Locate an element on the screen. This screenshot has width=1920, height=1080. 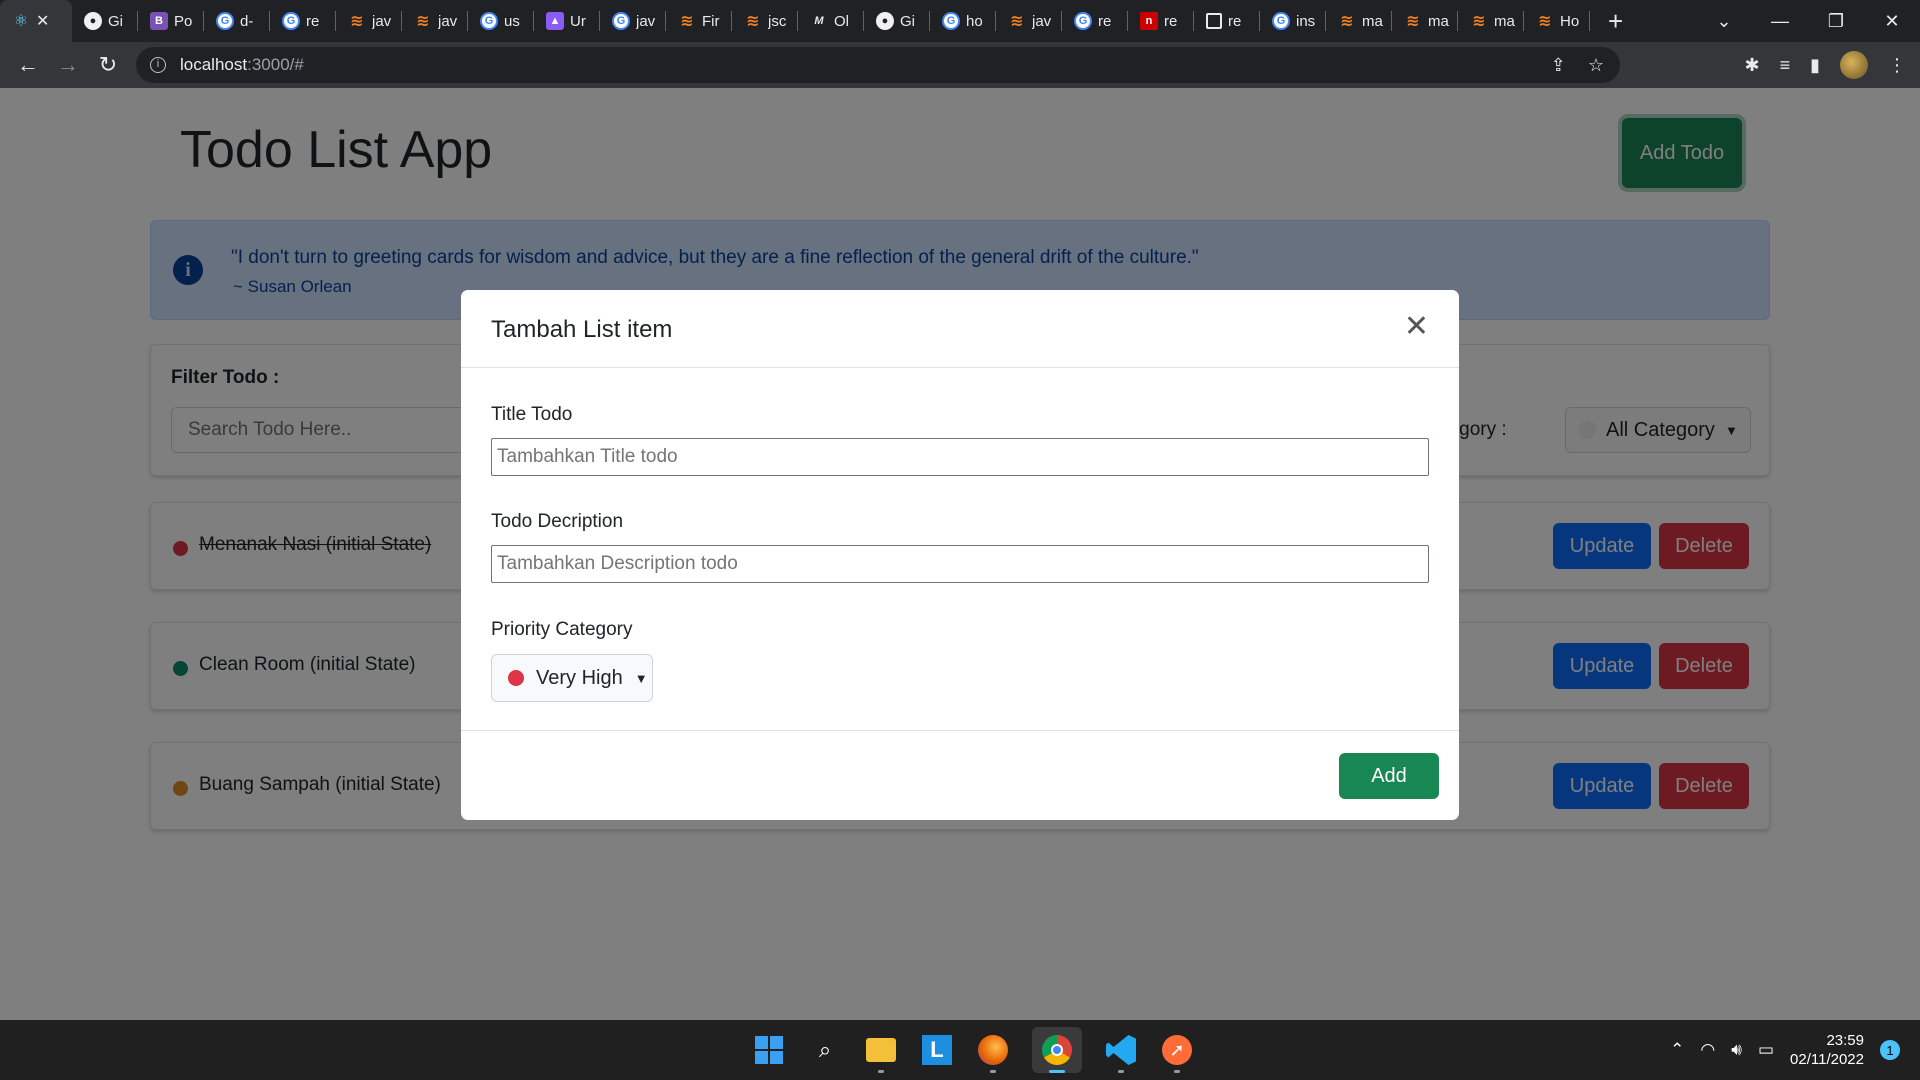
browser-tab: Gus is located at coordinates (501, 21).